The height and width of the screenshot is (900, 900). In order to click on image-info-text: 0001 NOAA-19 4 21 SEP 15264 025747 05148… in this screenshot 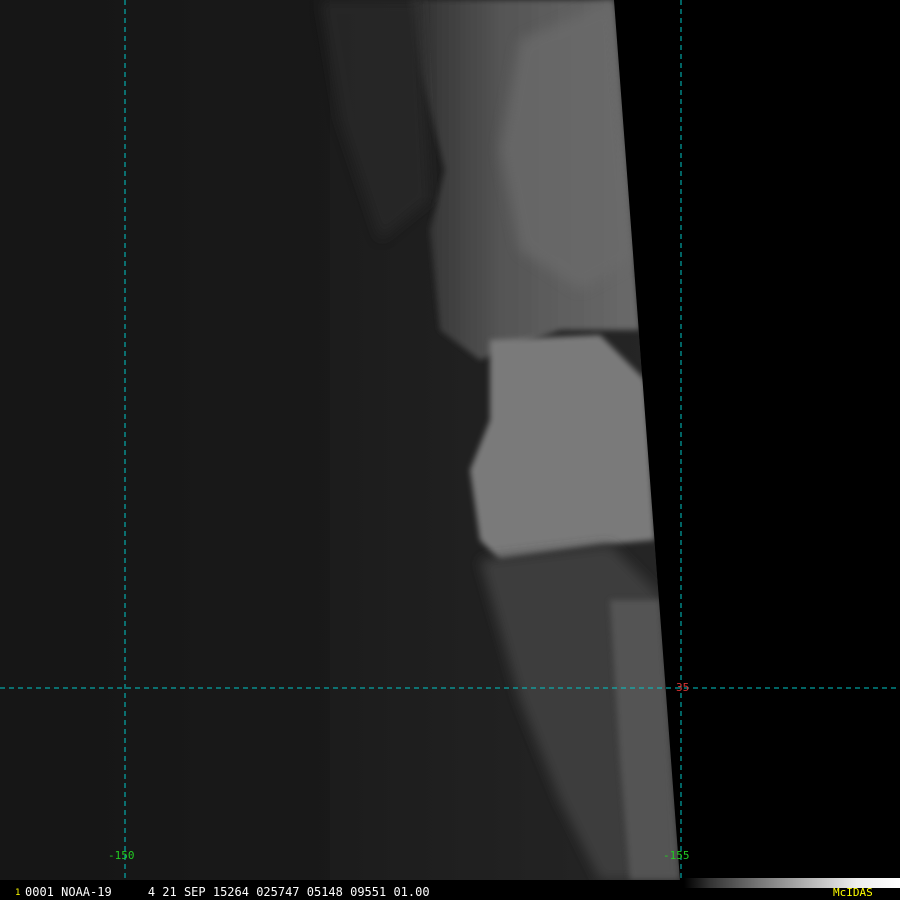, I will do `click(227, 892)`.